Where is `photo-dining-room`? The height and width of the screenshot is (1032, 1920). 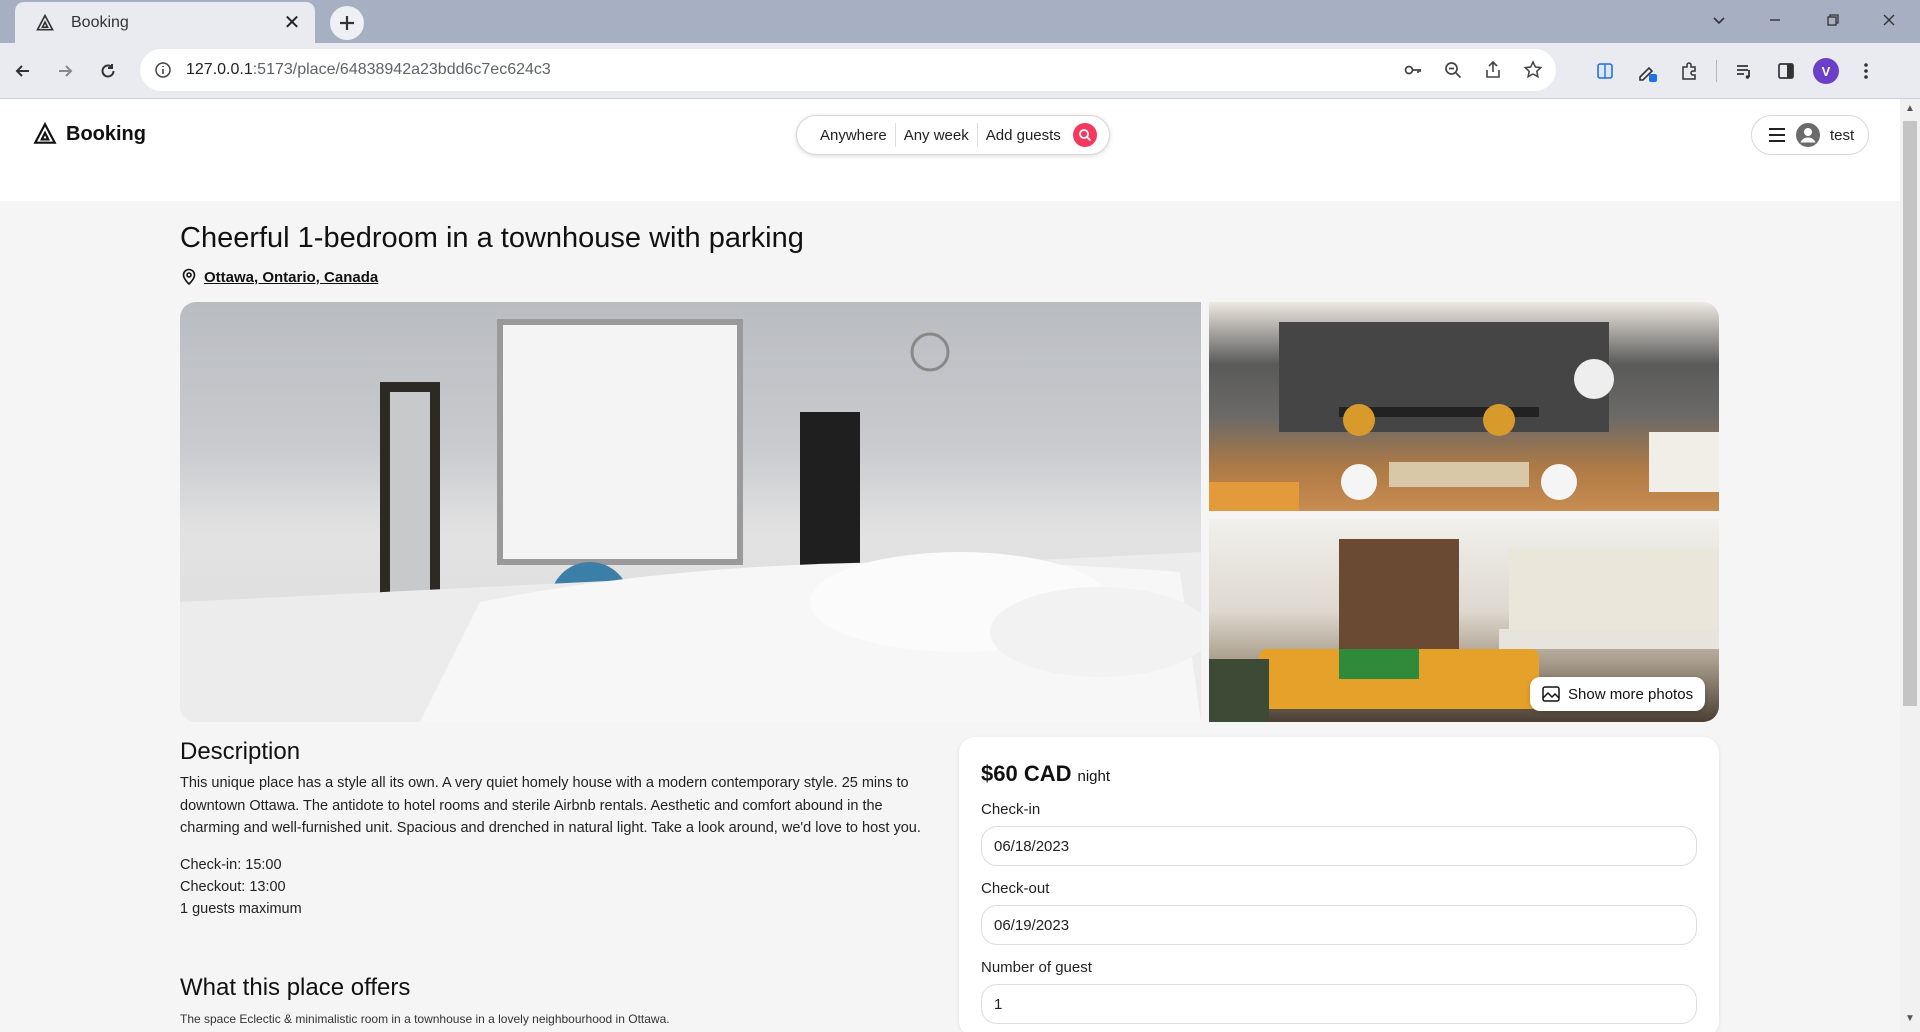
photo-dining-room is located at coordinates (1464, 406).